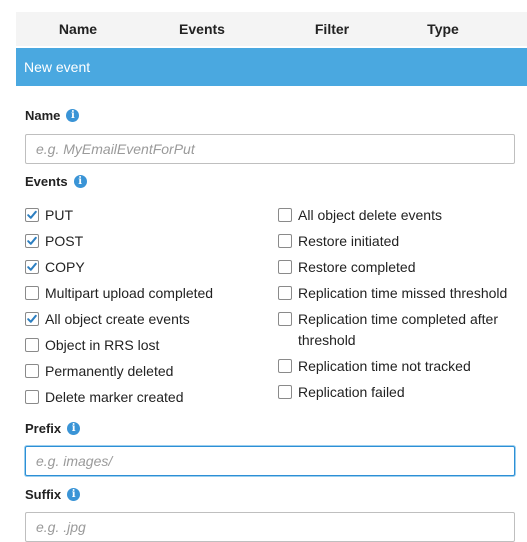 The width and height of the screenshot is (527, 542). What do you see at coordinates (117, 319) in the screenshot?
I see `event-option-label: All object create events` at bounding box center [117, 319].